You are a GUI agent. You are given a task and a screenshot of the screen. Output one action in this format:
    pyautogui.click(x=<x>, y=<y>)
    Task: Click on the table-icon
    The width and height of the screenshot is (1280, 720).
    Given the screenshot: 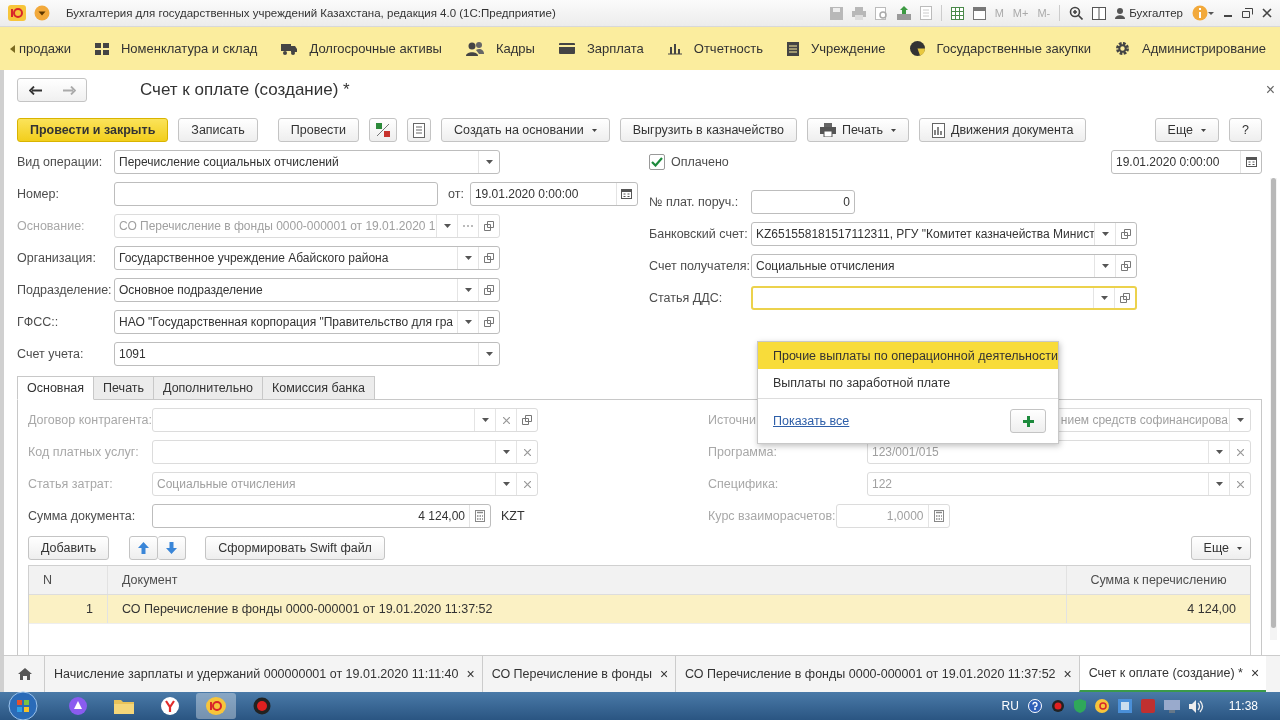 What is the action you would take?
    pyautogui.click(x=957, y=13)
    